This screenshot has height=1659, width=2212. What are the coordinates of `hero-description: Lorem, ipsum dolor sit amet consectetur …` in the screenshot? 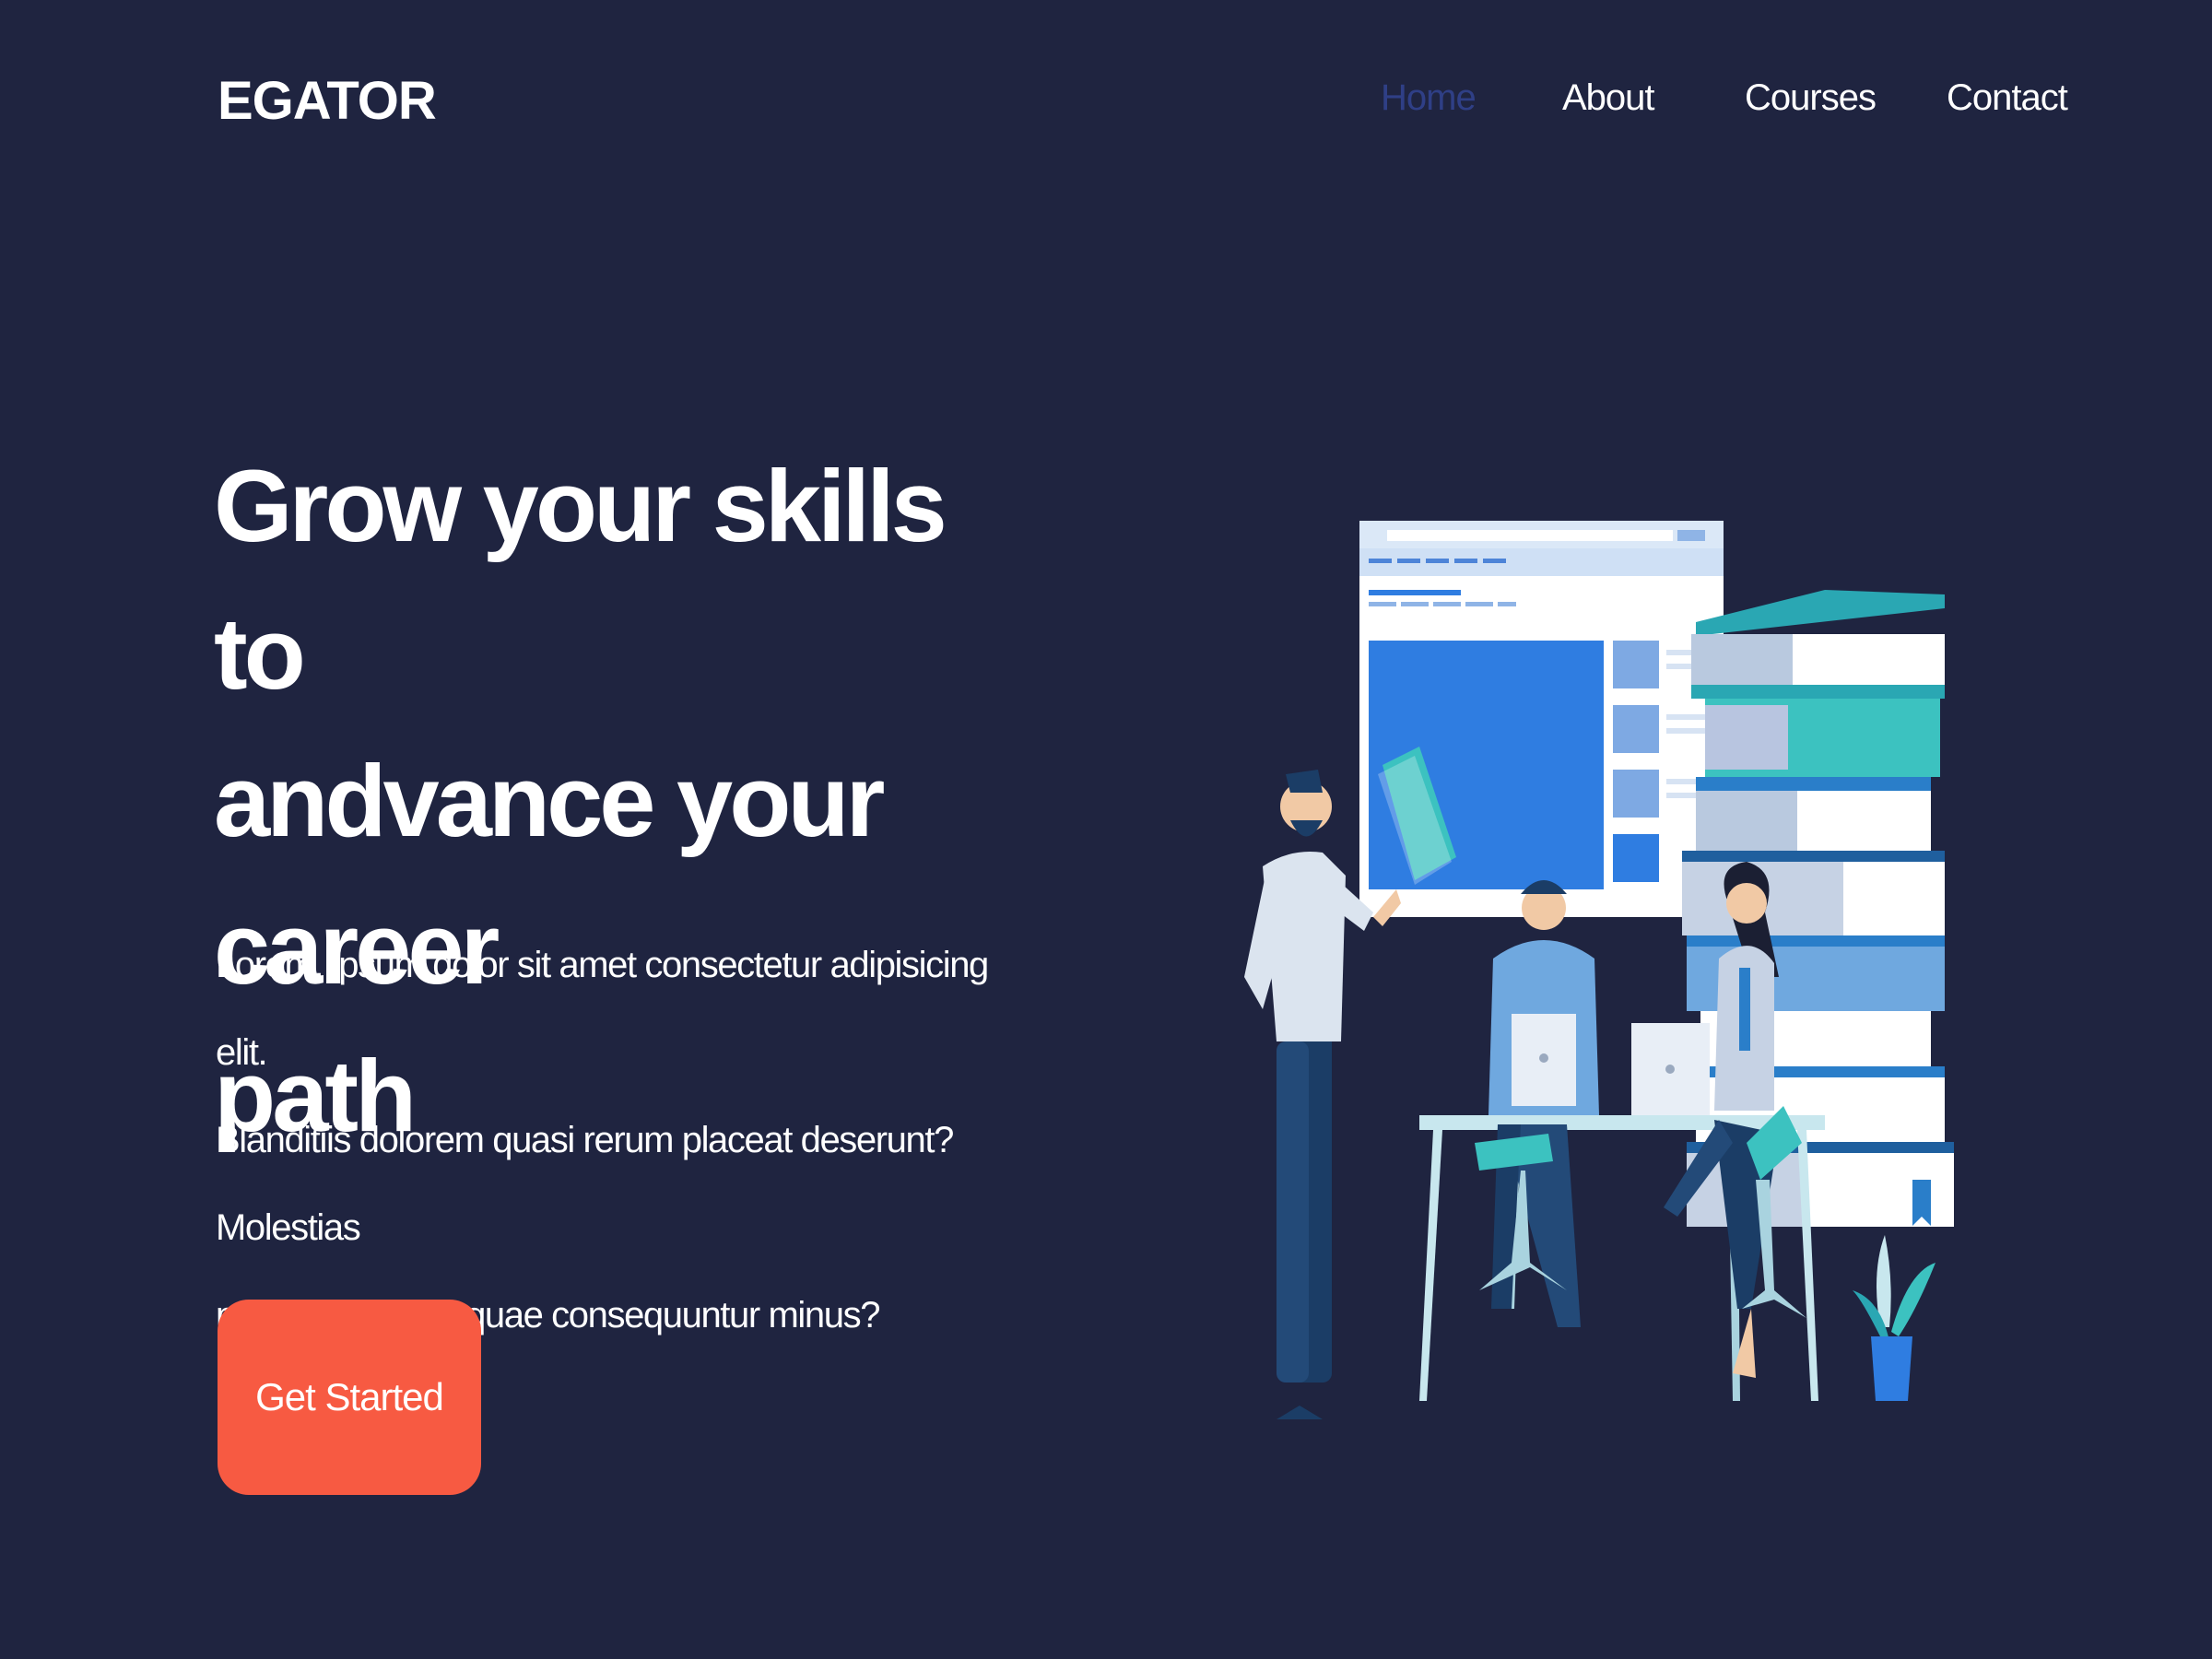 It's located at (630, 1140).